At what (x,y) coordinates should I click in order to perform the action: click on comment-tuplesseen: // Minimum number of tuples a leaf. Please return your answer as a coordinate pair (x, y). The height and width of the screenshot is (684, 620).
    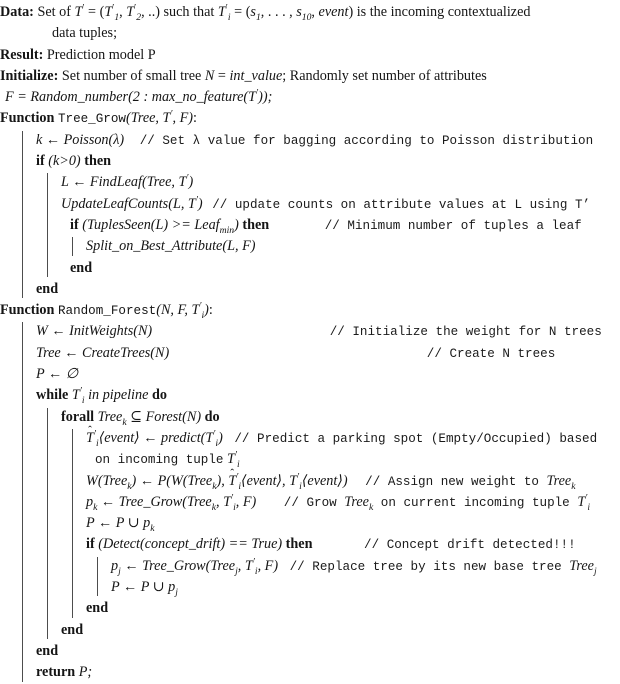
    Looking at the image, I should click on (453, 225).